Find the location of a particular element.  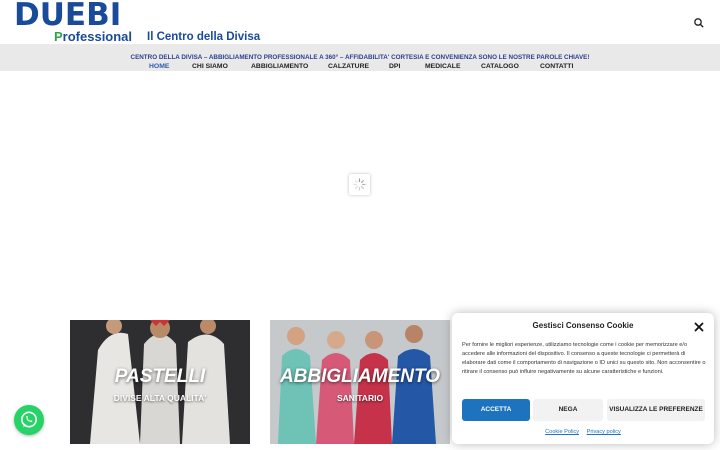

spinner-icon is located at coordinates (359, 184).